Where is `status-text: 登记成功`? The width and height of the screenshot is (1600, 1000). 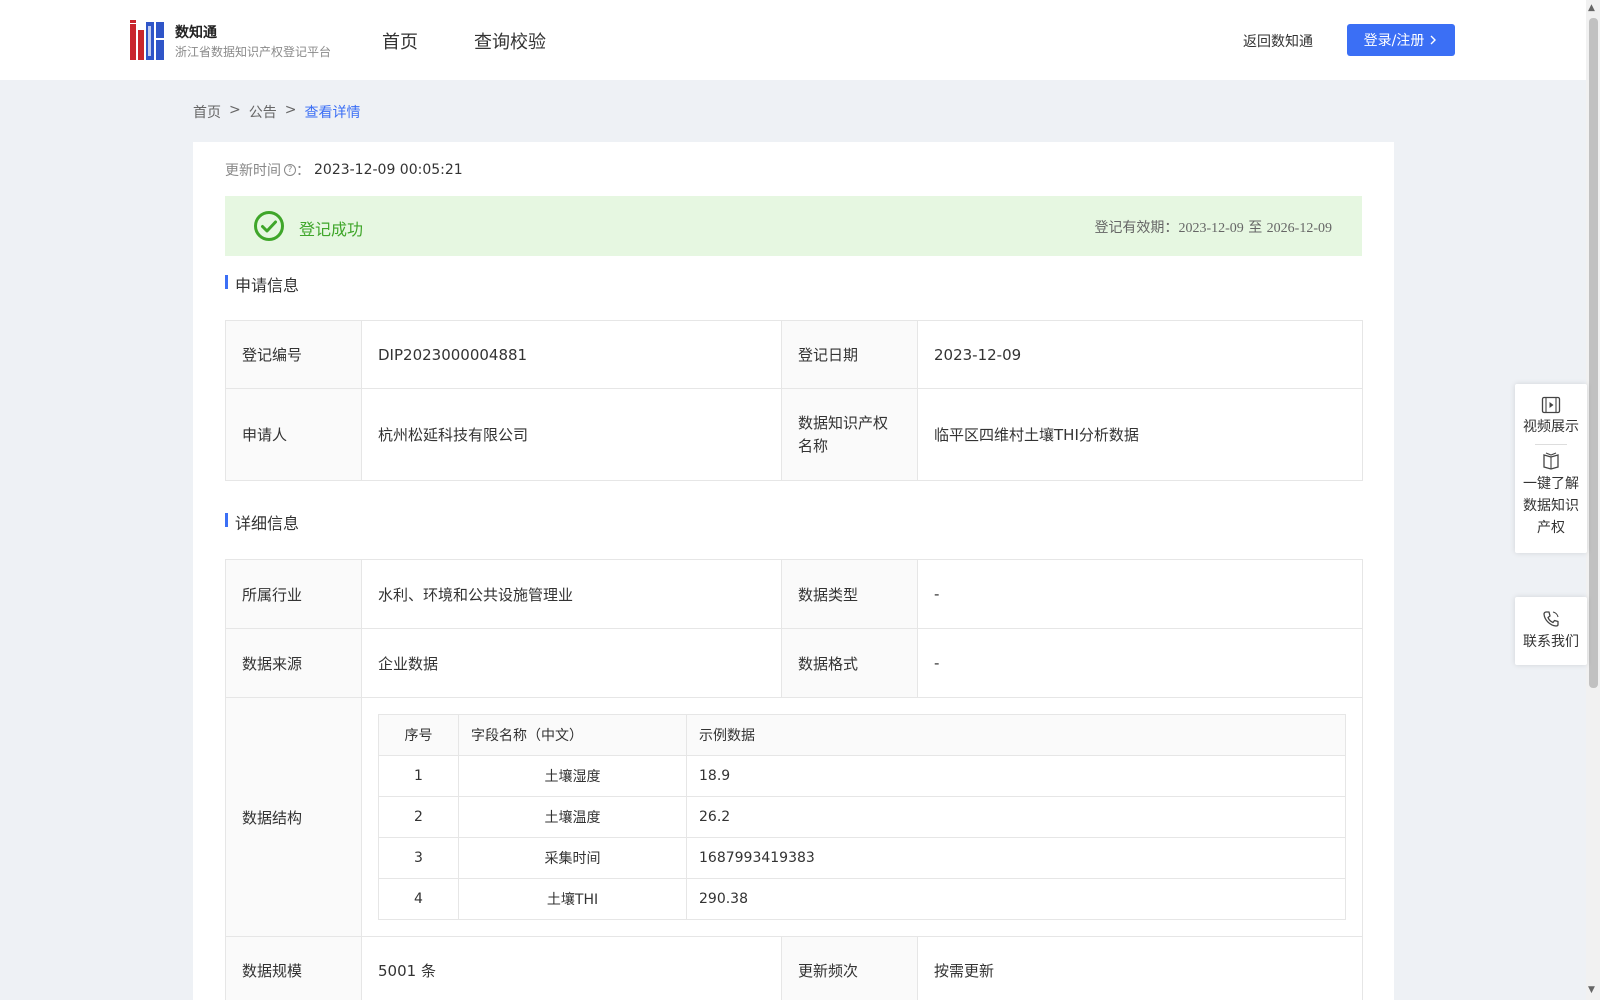
status-text: 登记成功 is located at coordinates (331, 229).